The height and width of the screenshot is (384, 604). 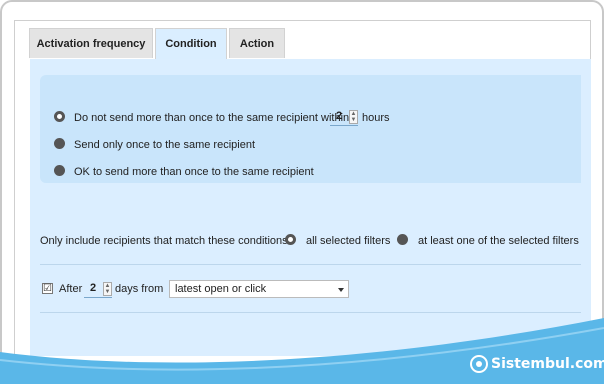 I want to click on watermark-text: Sistembul.com, so click(x=547, y=364).